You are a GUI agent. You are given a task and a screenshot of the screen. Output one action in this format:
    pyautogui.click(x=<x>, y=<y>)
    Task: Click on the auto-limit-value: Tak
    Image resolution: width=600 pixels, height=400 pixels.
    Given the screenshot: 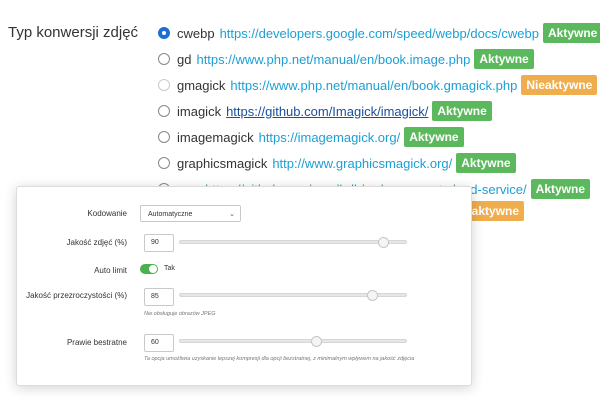 What is the action you would take?
    pyautogui.click(x=169, y=268)
    